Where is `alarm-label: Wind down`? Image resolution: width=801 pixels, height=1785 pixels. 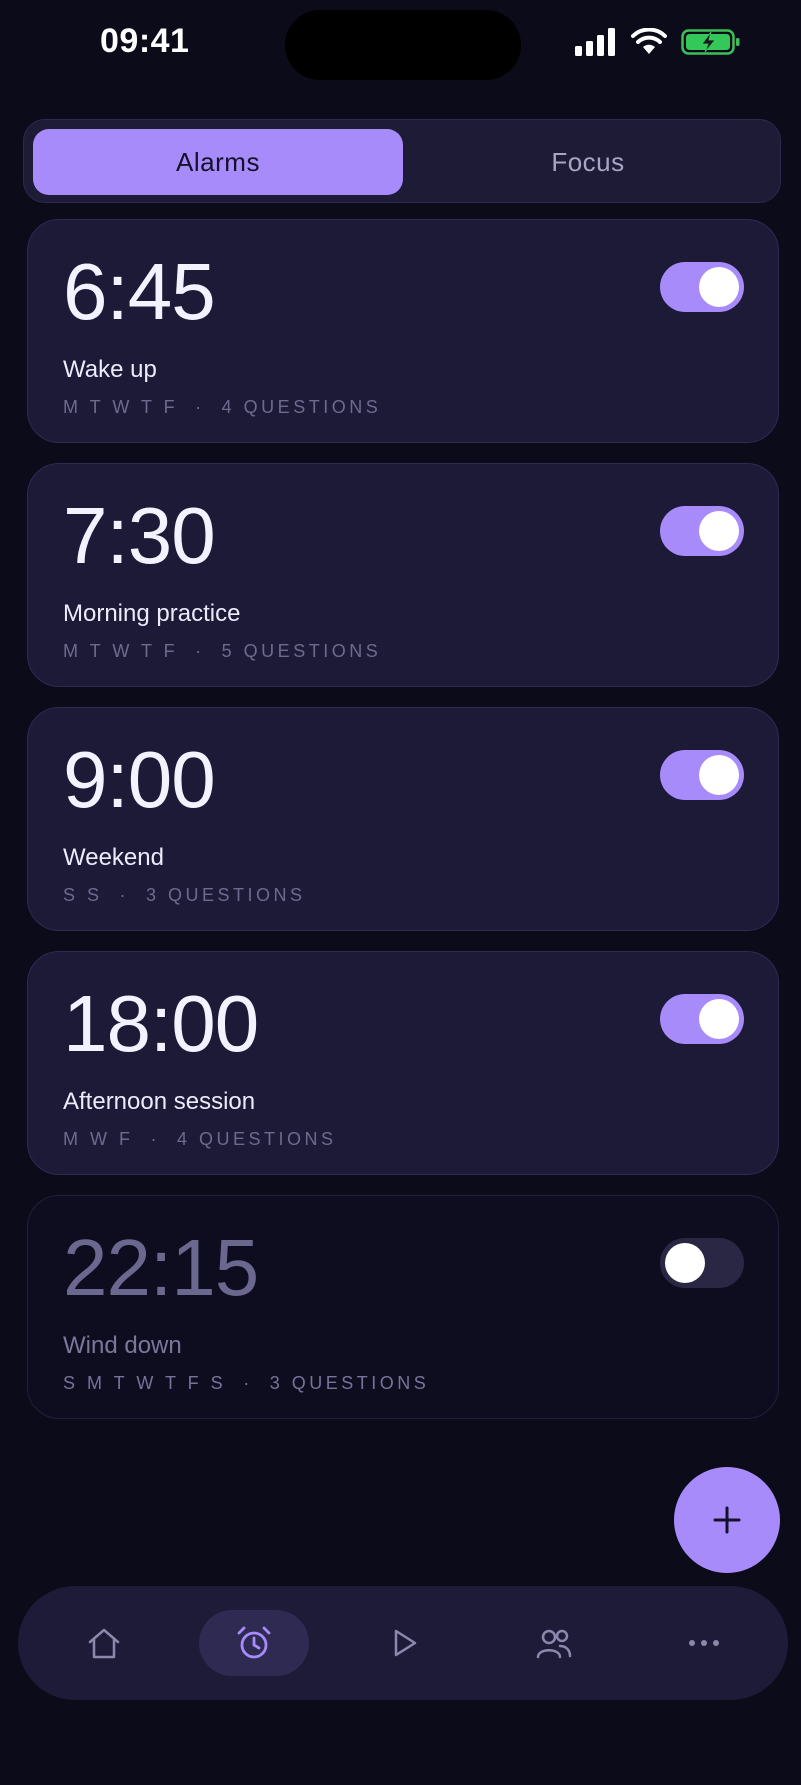 alarm-label: Wind down is located at coordinates (122, 1345).